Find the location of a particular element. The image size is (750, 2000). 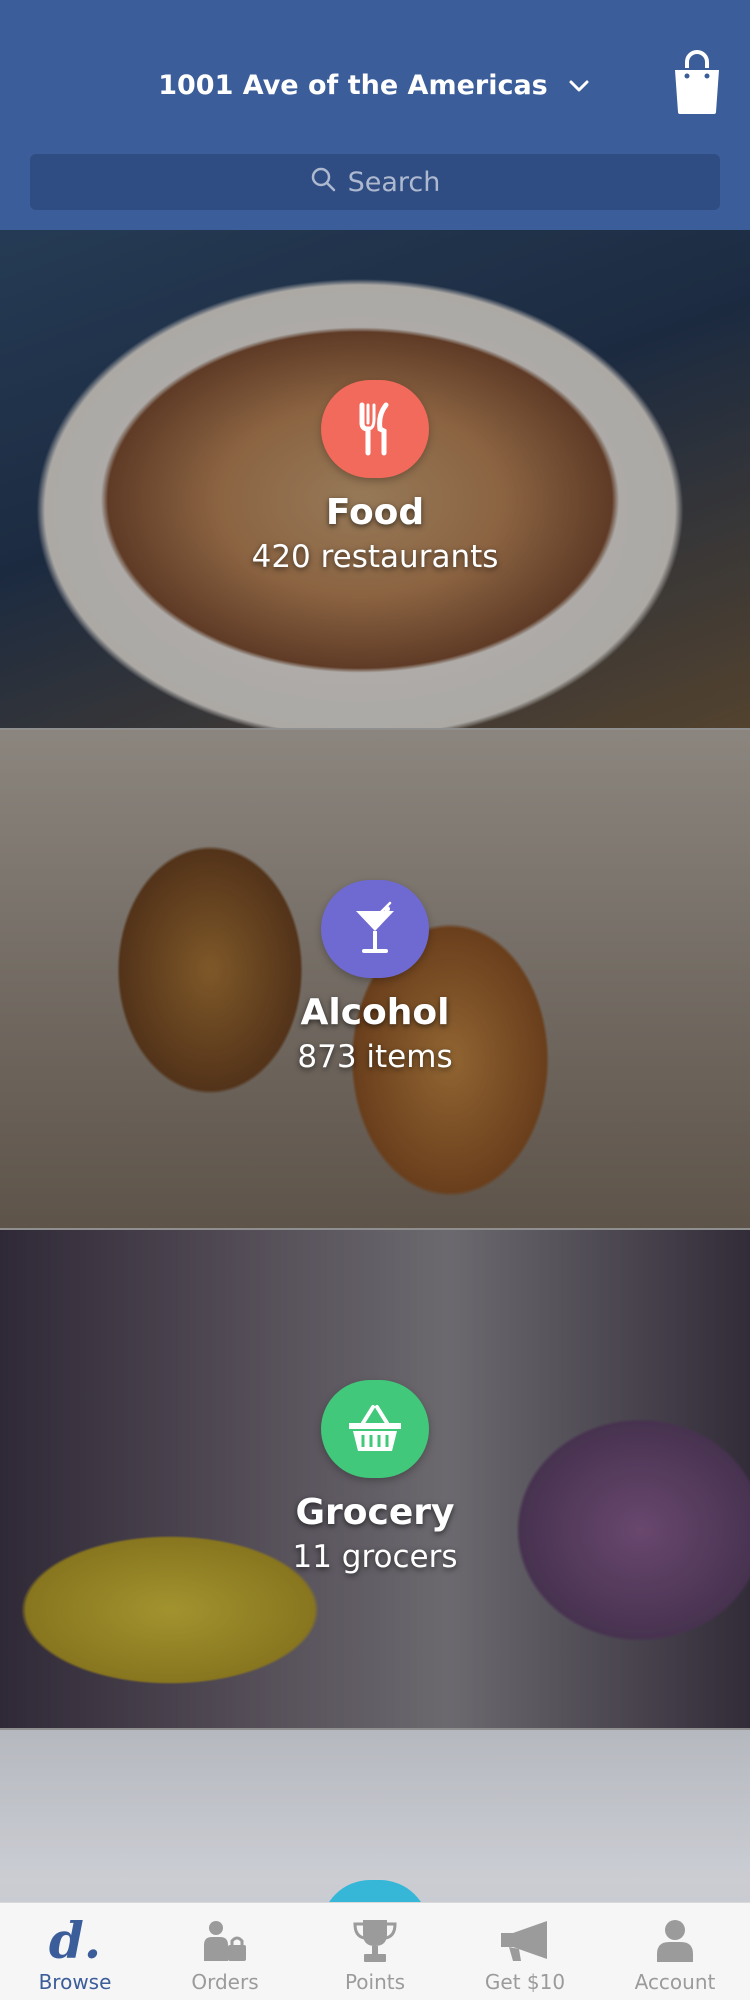

trophy-icon is located at coordinates (375, 1941).